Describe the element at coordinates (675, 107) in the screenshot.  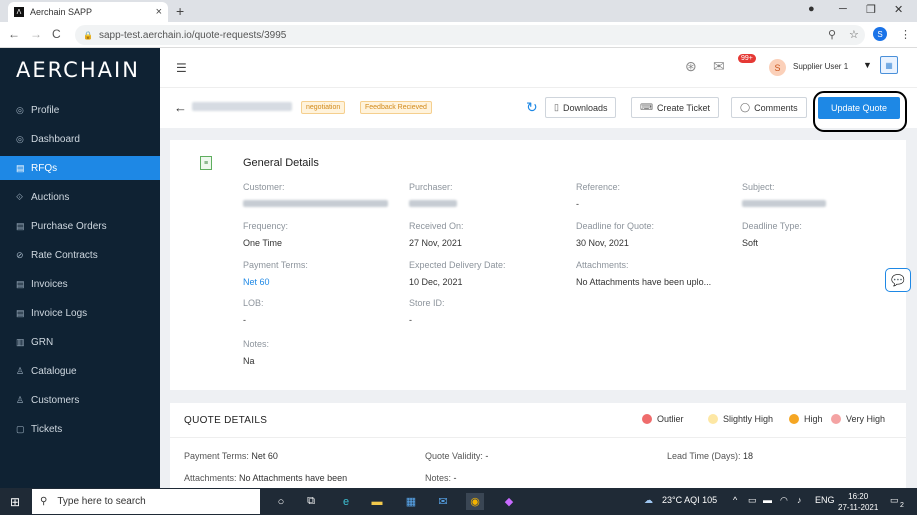
I see `create-ticket-button: ⌨ Create Ticket` at that location.